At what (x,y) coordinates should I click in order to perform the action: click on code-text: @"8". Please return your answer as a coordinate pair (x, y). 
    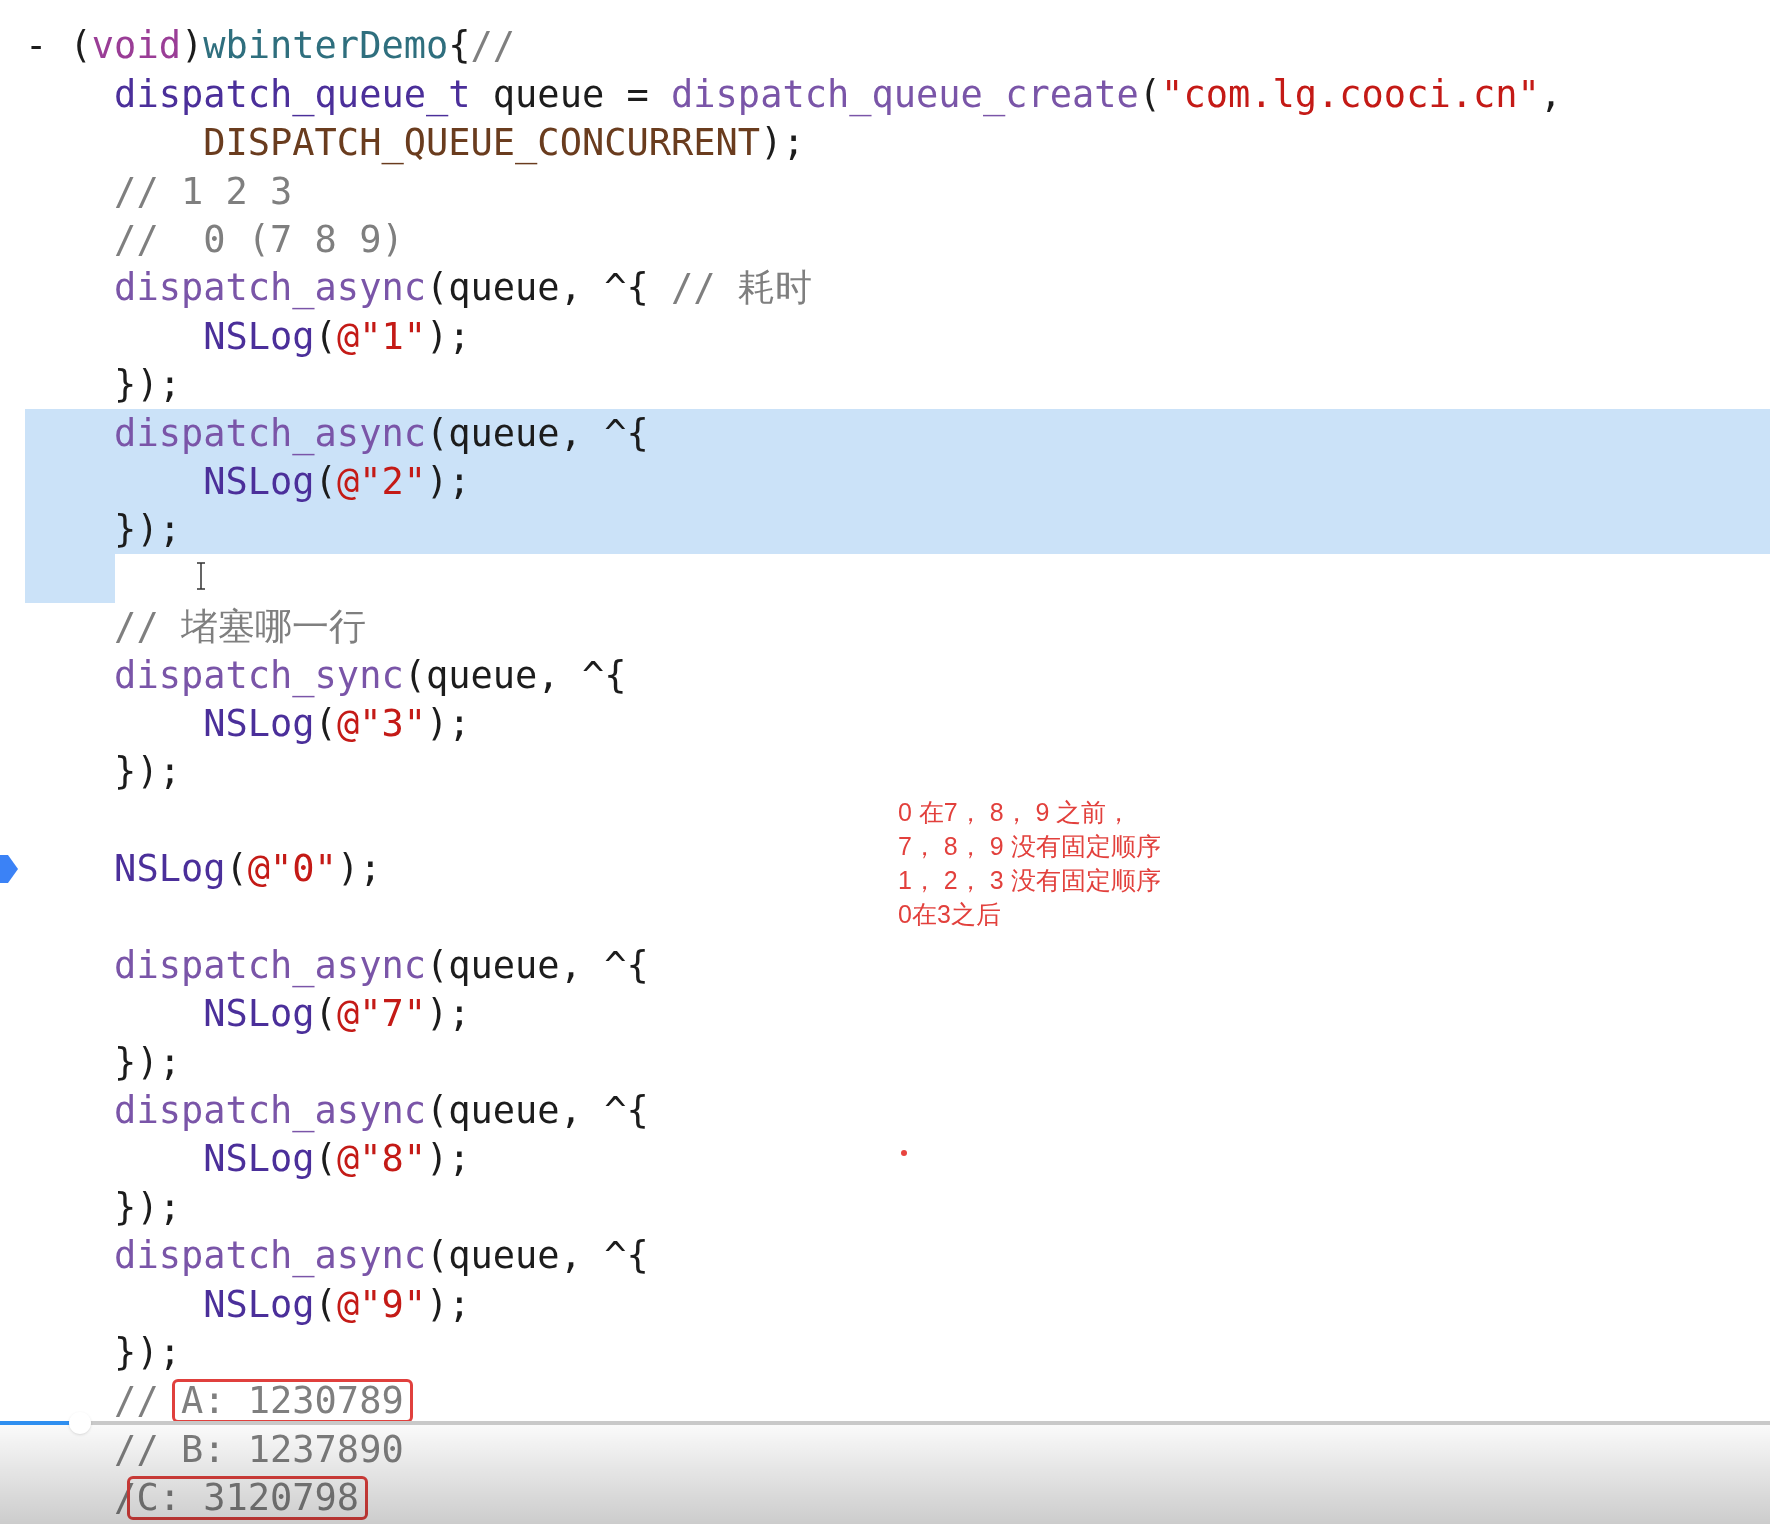
    Looking at the image, I should click on (381, 1159).